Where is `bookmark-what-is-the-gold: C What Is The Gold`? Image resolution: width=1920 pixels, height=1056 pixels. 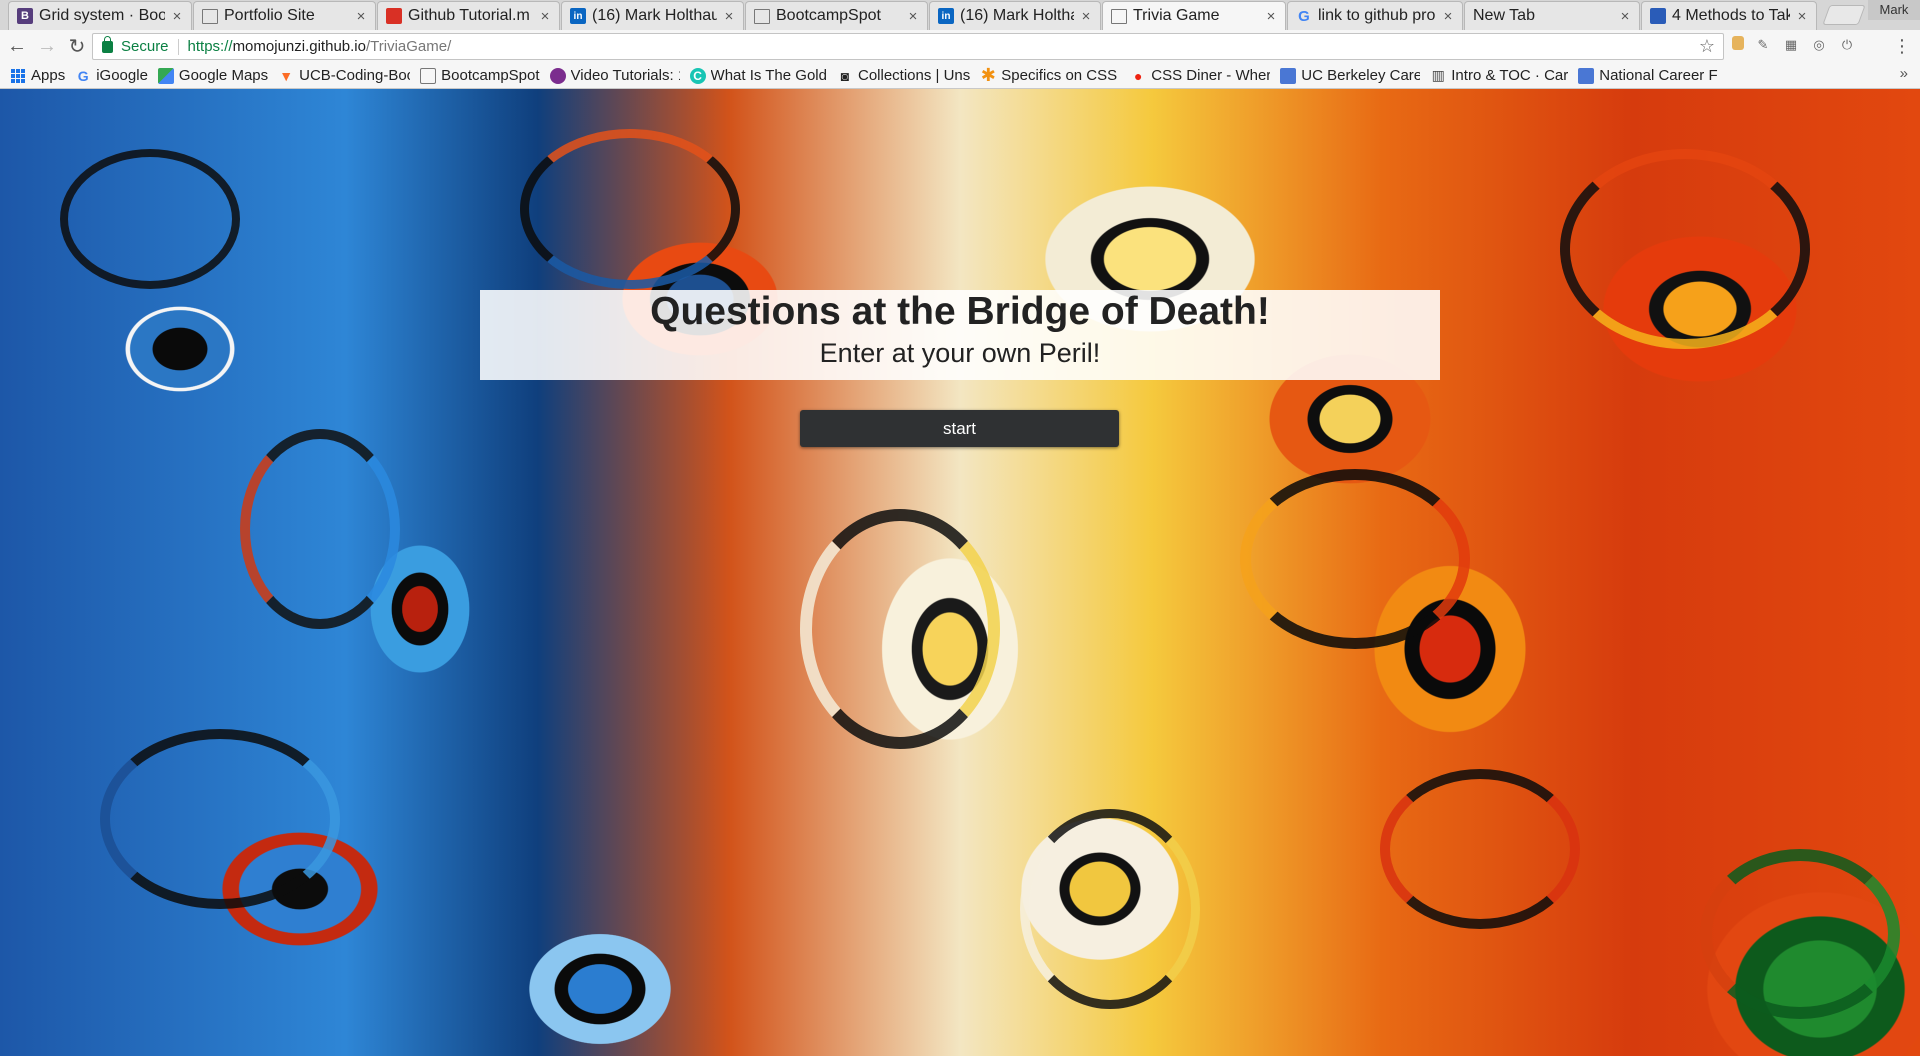
bookmark-what-is-the-gold: C What Is The Gold is located at coordinates (758, 76).